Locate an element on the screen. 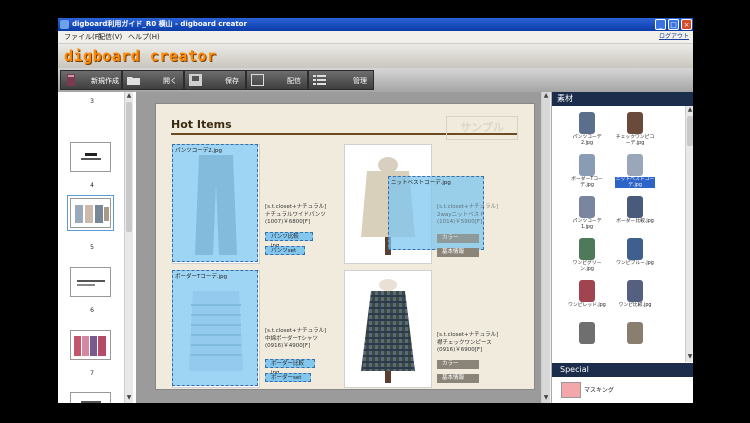  material-filename: パンツコーデ1.jpg is located at coordinates (587, 224).